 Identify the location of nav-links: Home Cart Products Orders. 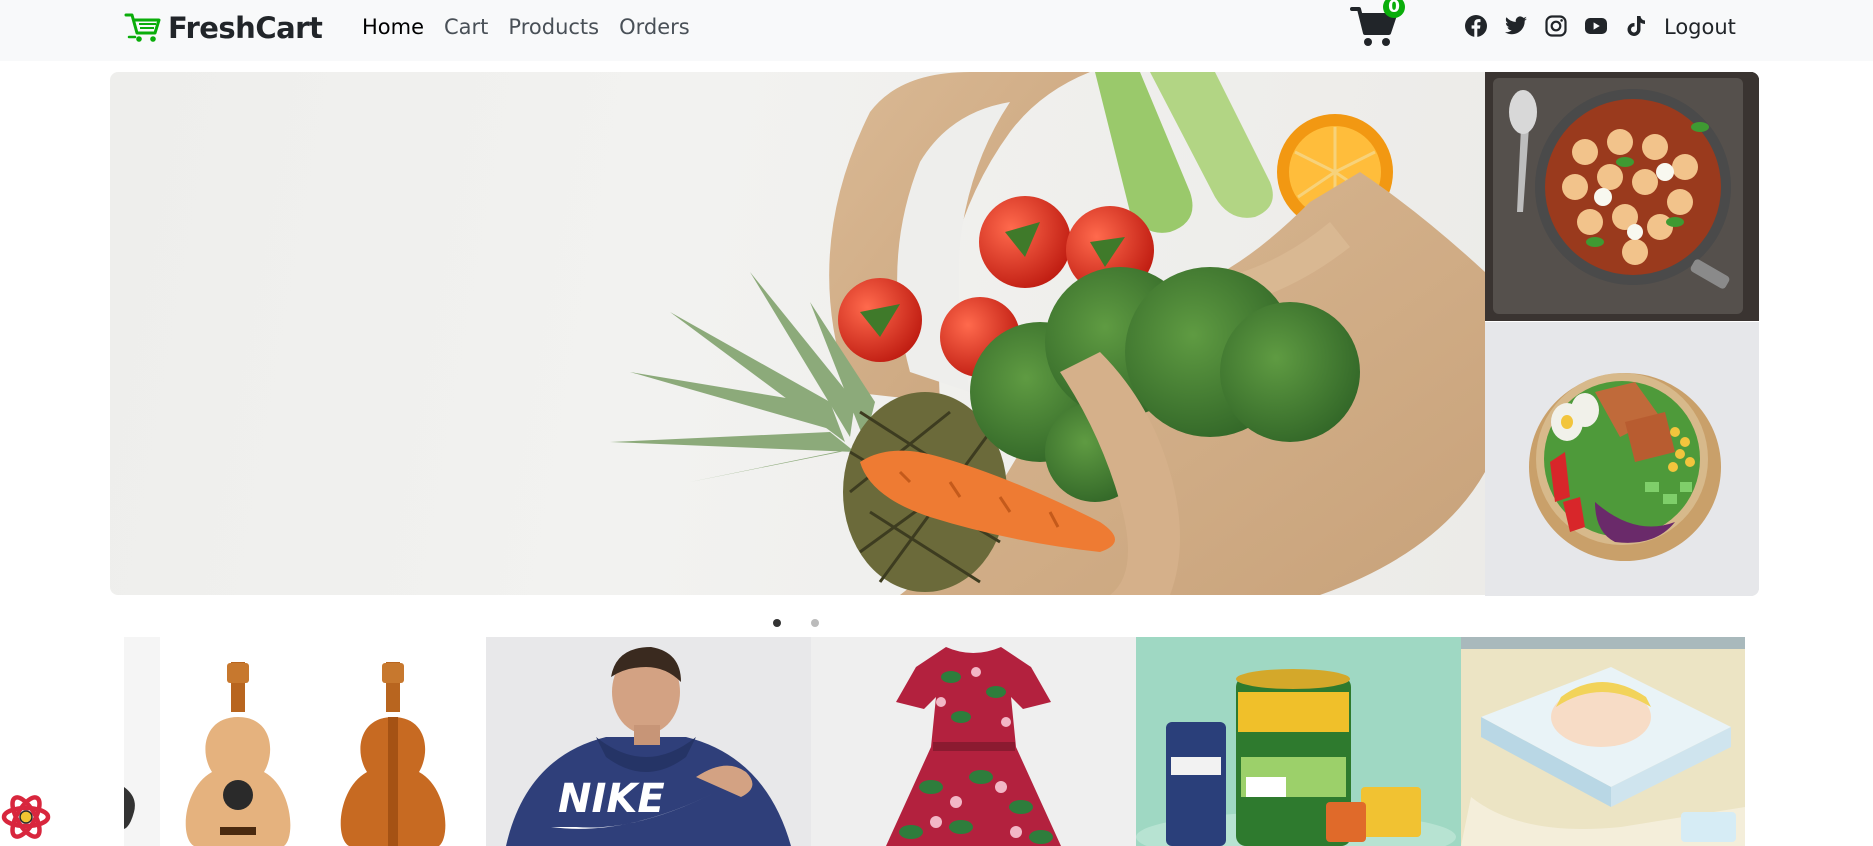
(526, 27).